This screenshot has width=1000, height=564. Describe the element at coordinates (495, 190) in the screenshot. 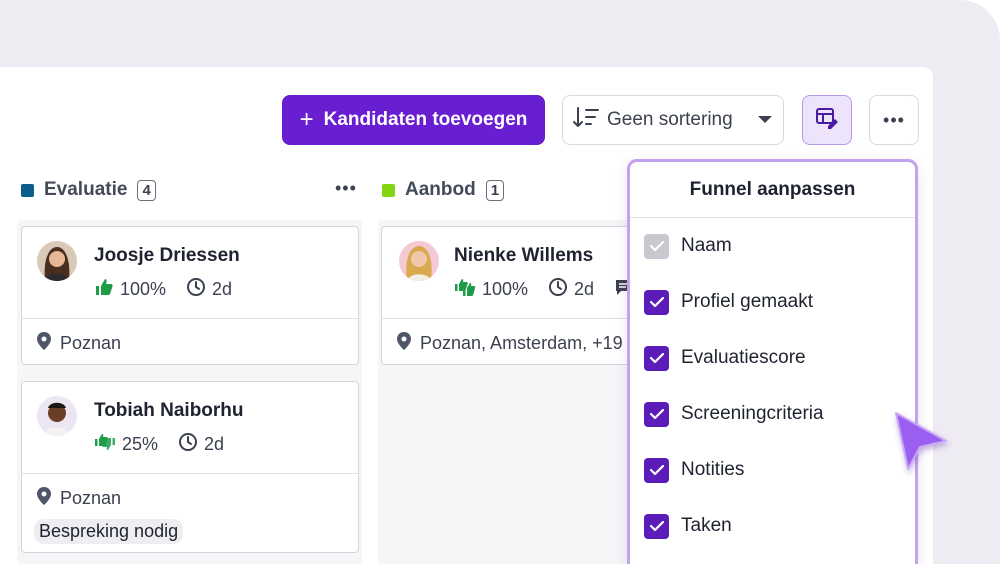

I see `column-count-badge: 1` at that location.